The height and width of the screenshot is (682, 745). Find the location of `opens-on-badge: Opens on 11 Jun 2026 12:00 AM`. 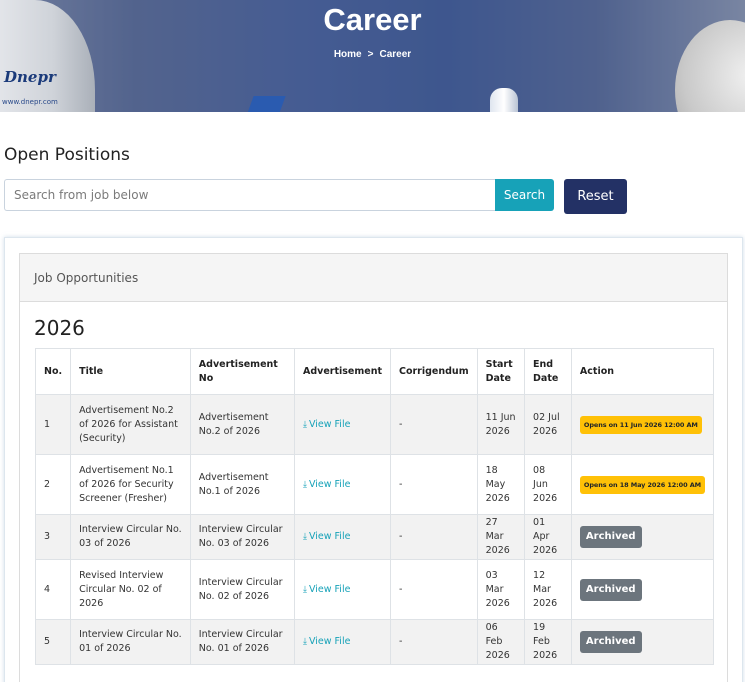

opens-on-badge: Opens on 11 Jun 2026 12:00 AM is located at coordinates (640, 424).